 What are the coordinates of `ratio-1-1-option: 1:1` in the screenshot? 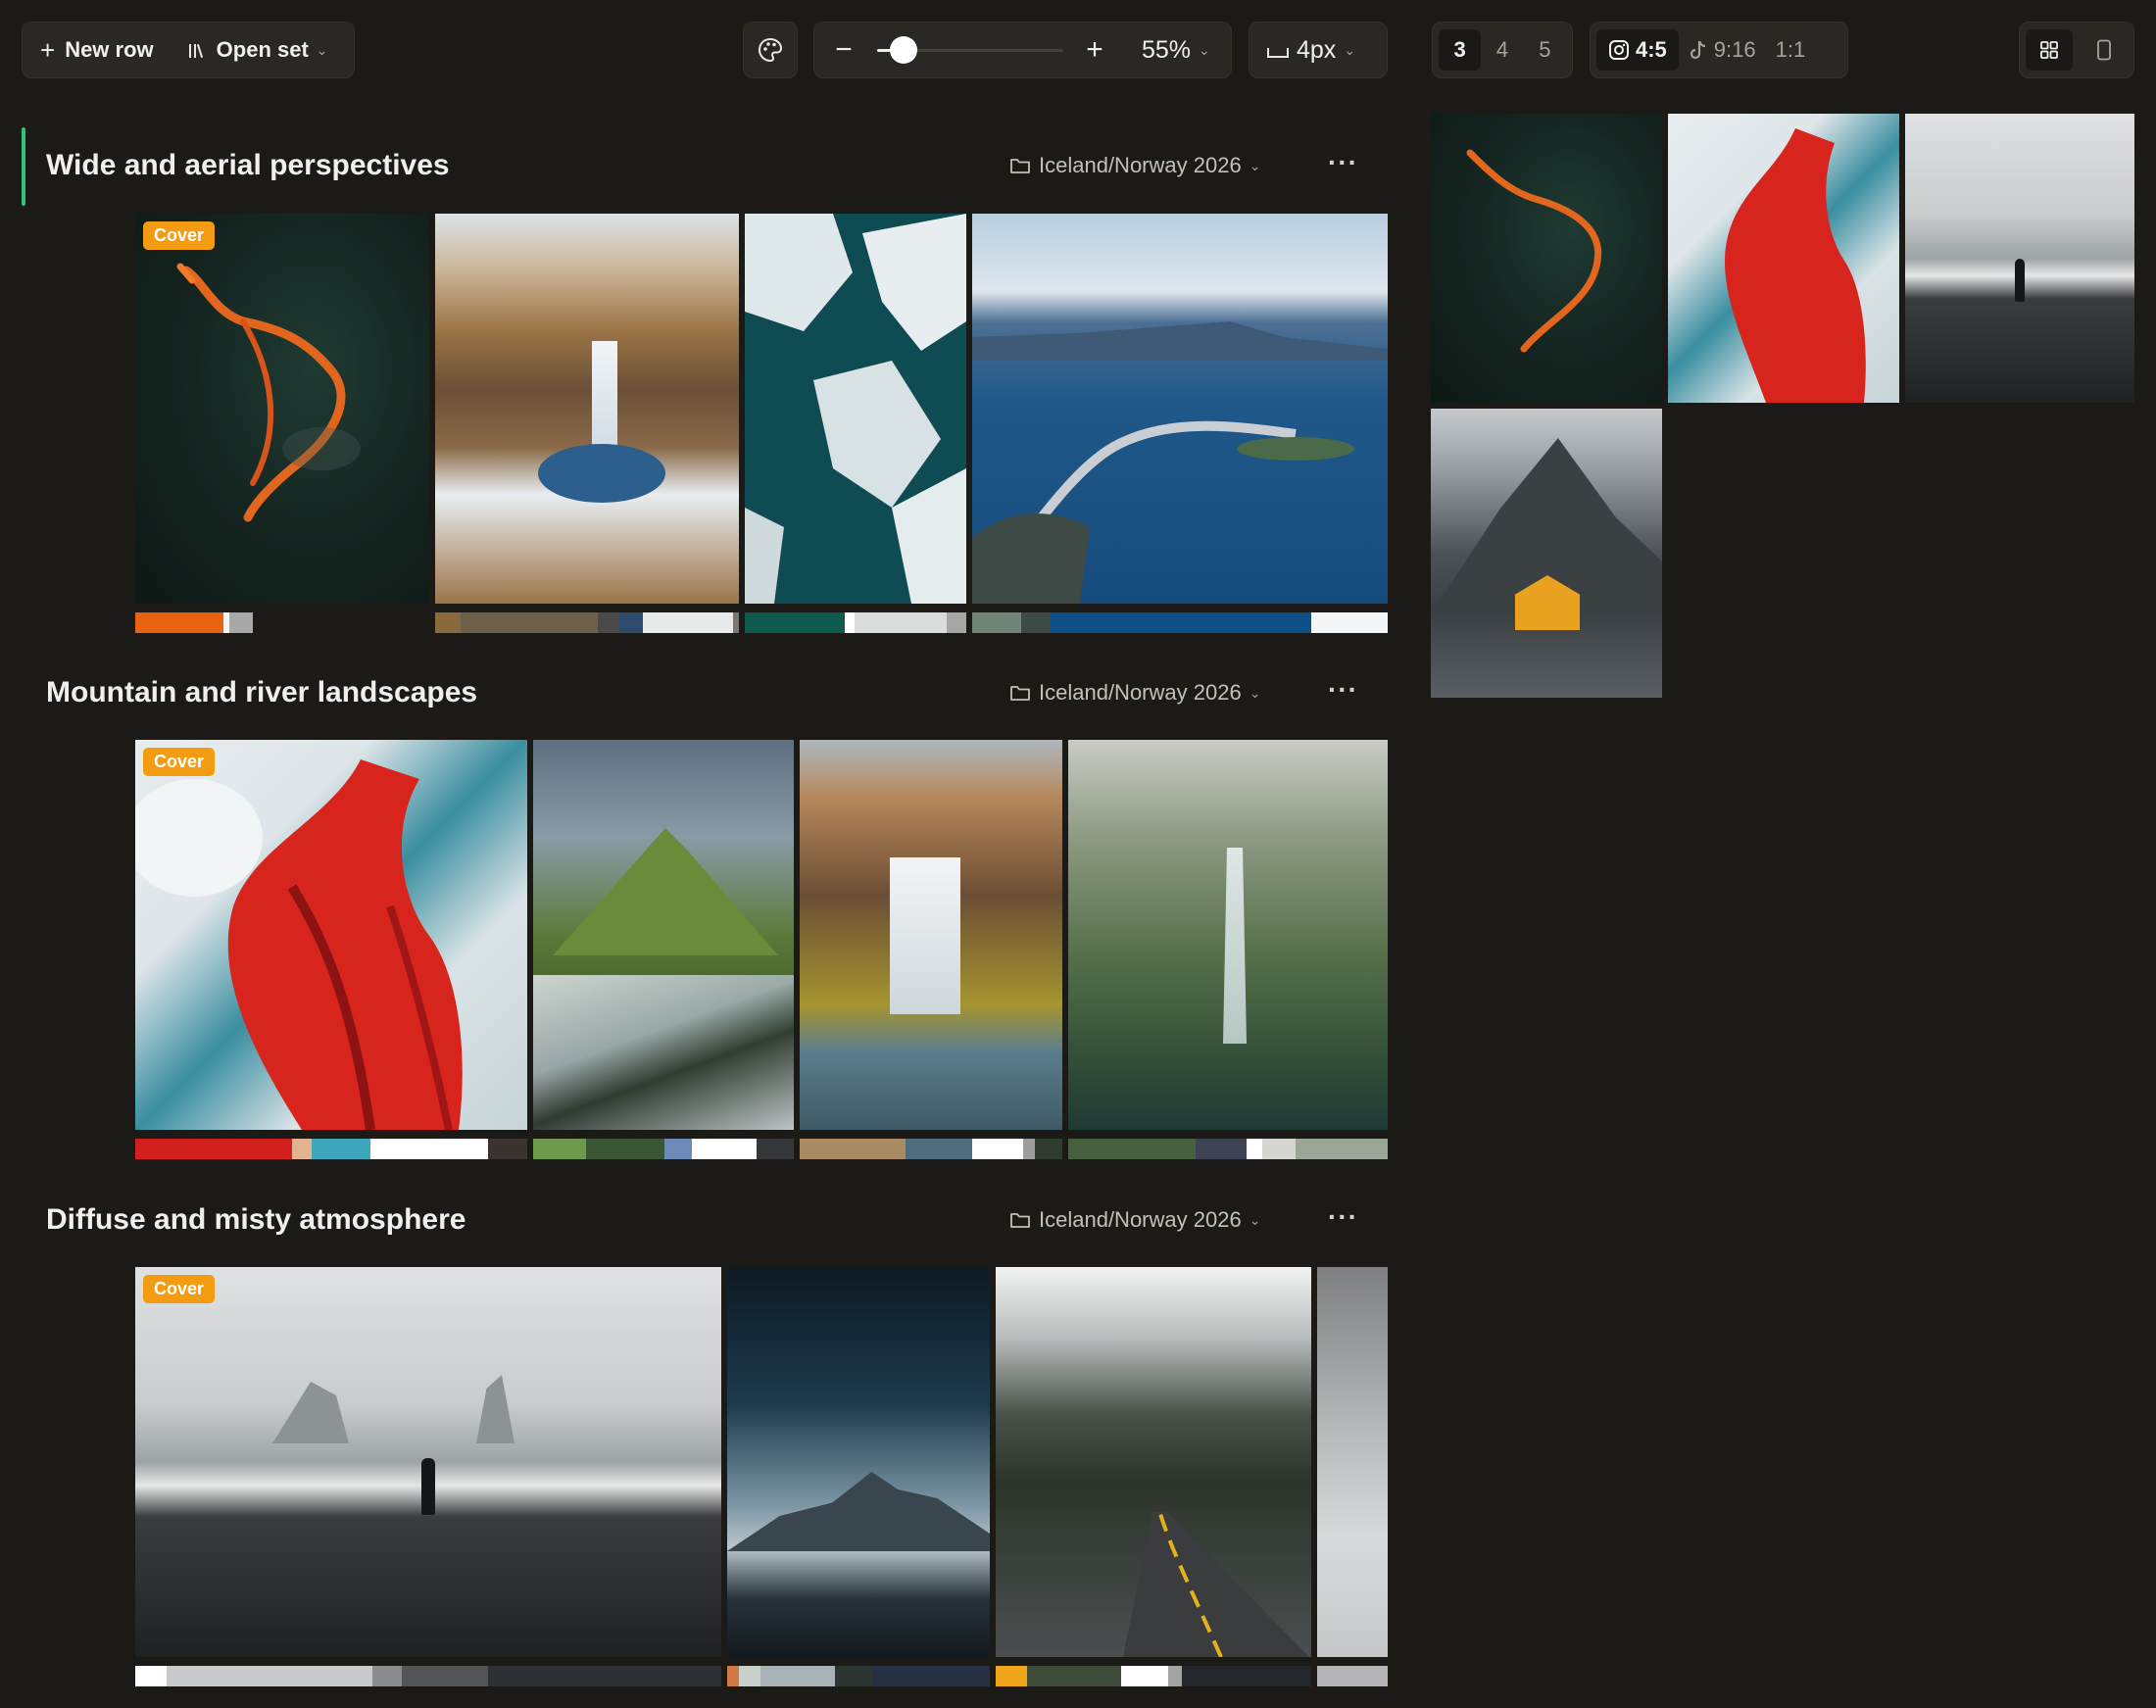 It's located at (1791, 50).